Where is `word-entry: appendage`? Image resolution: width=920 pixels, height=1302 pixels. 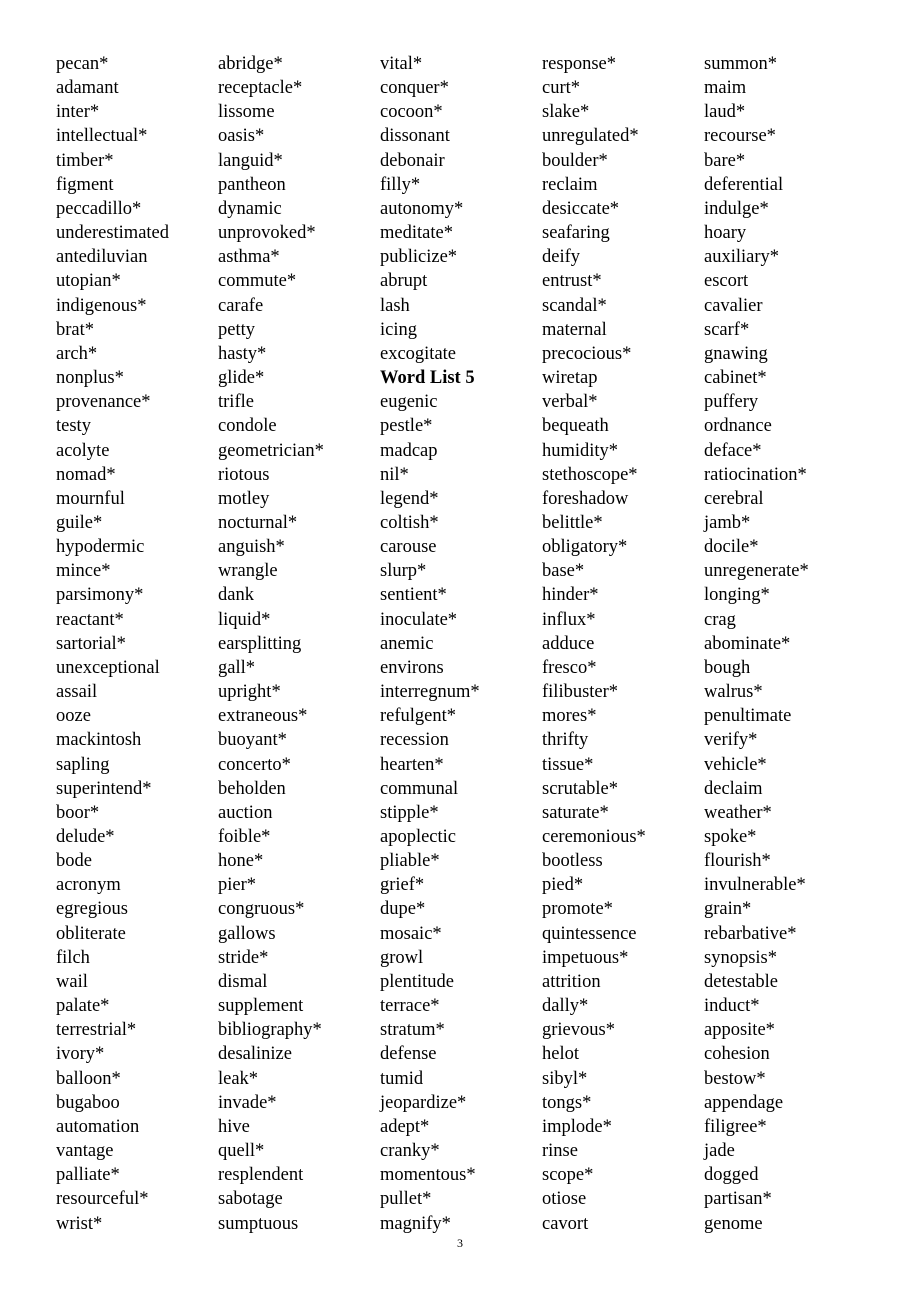 word-entry: appendage is located at coordinates (744, 1102).